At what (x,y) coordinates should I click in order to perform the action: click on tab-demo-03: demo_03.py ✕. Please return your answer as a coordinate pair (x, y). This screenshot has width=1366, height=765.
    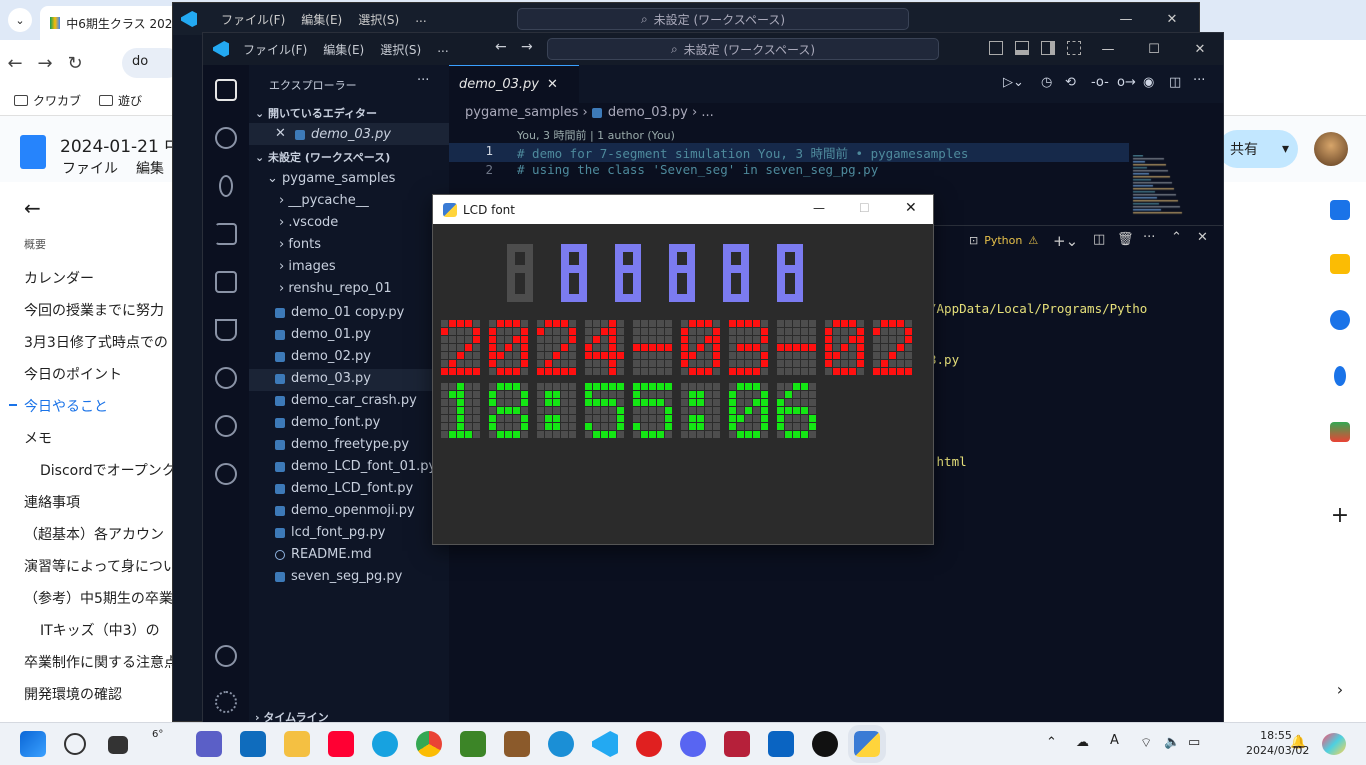
    Looking at the image, I should click on (514, 84).